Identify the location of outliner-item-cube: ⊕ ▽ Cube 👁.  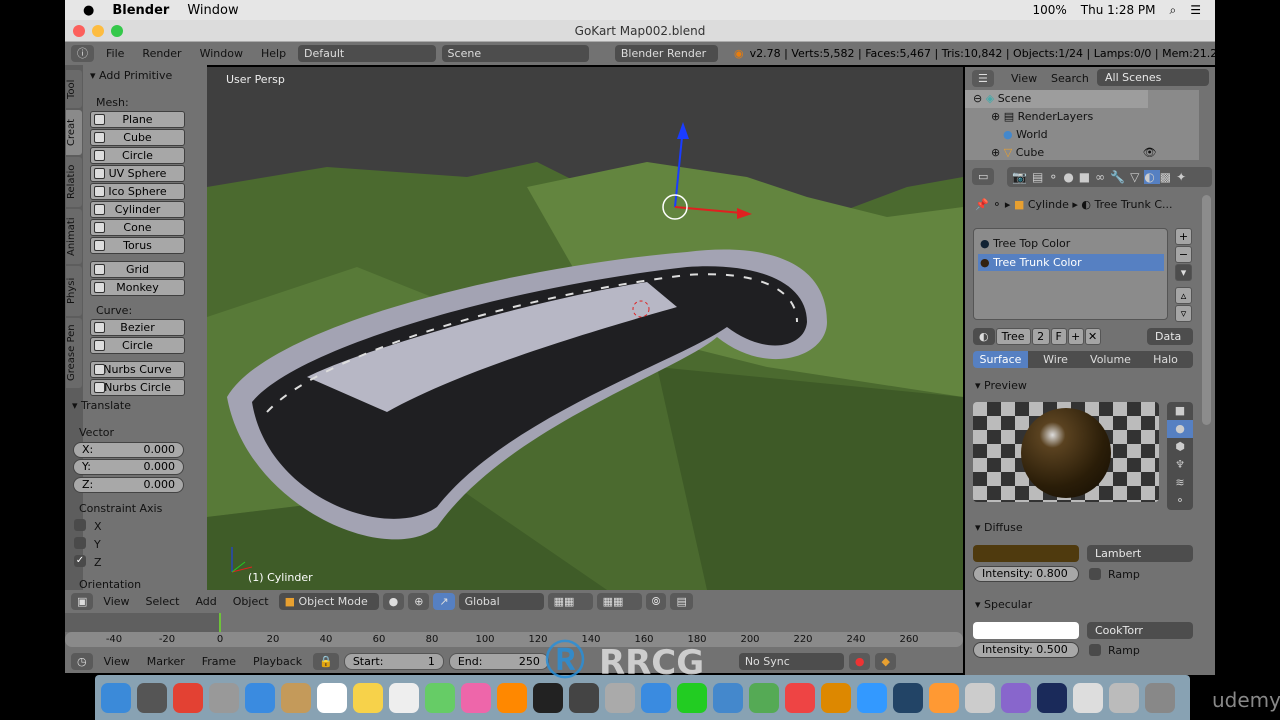
(1074, 152).